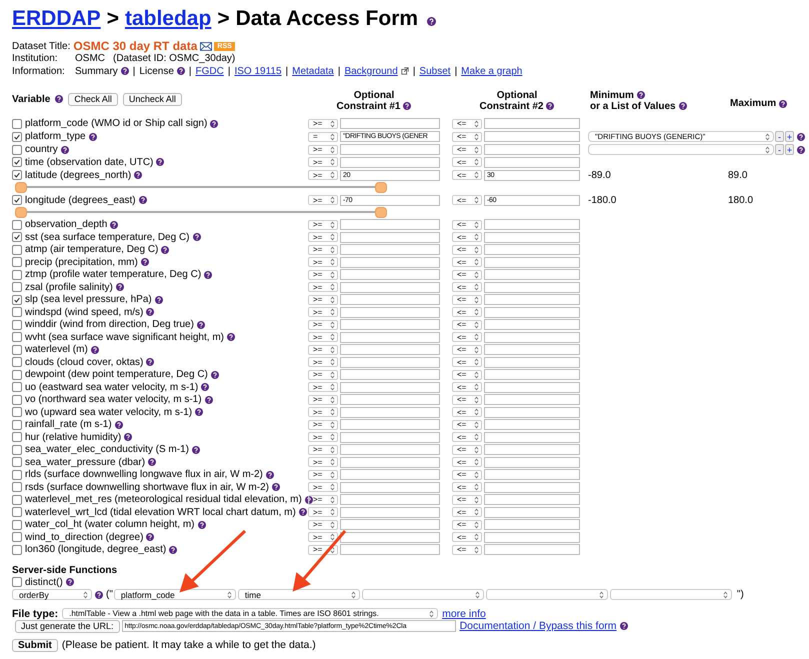 The height and width of the screenshot is (659, 809). I want to click on envelope-icon, so click(206, 46).